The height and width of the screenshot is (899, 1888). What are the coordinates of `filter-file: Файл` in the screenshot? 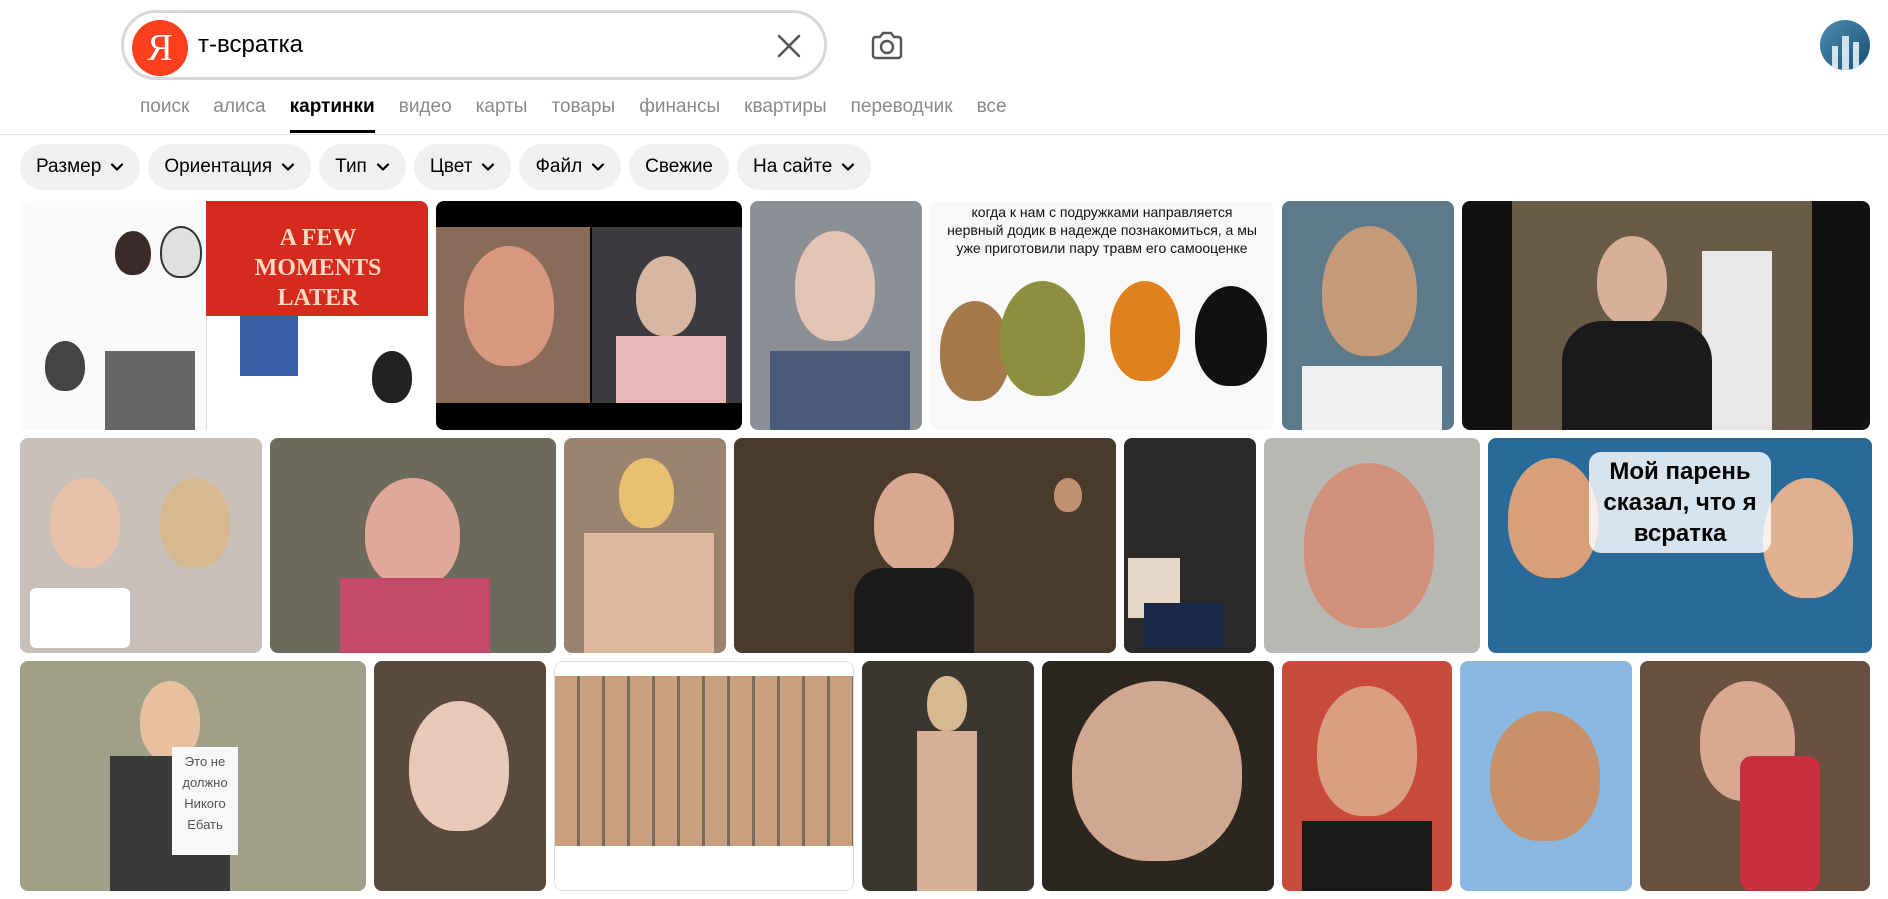 It's located at (570, 167).